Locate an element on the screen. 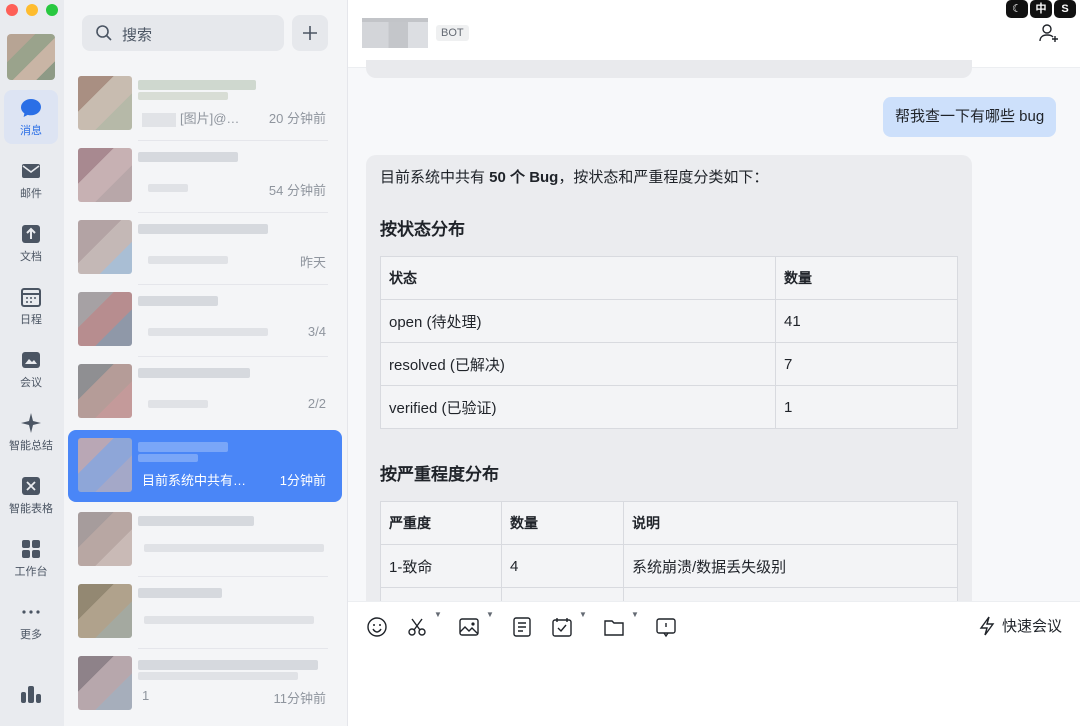 This screenshot has height=726, width=1080. conversation-preview: 1 is located at coordinates (146, 695).